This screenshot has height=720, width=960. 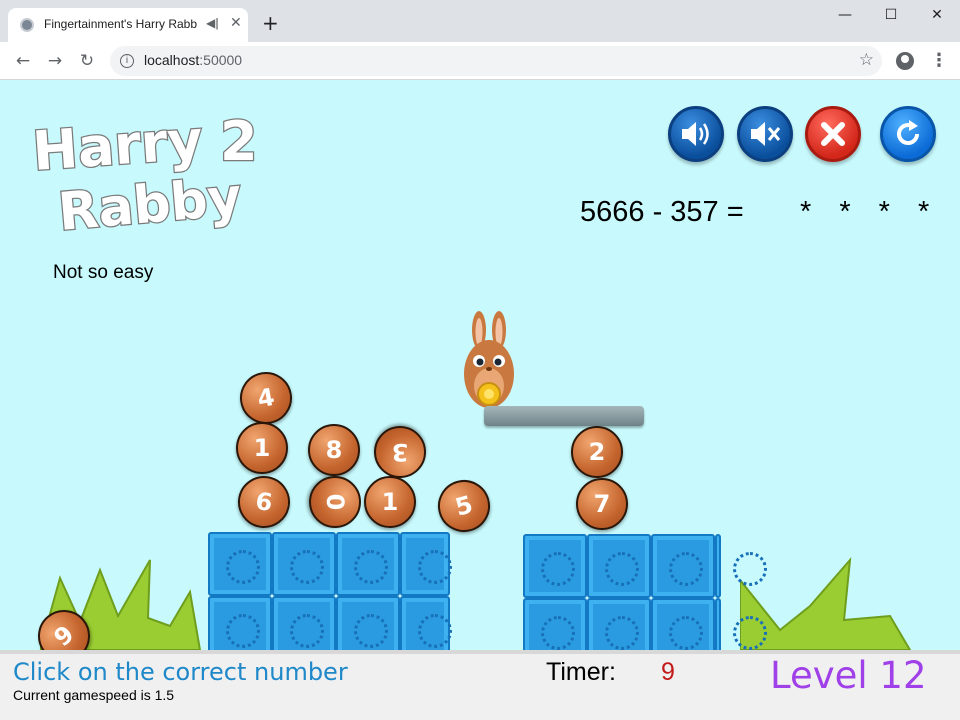 What do you see at coordinates (848, 675) in the screenshot?
I see `level-indicator: Level 12` at bounding box center [848, 675].